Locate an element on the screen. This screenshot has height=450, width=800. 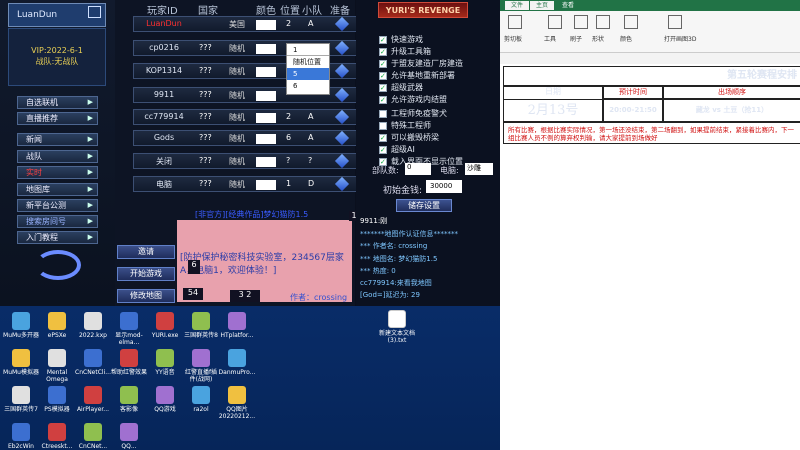
option-checkbox: ✓ 升级工具箱 is located at coordinates (405, 51).